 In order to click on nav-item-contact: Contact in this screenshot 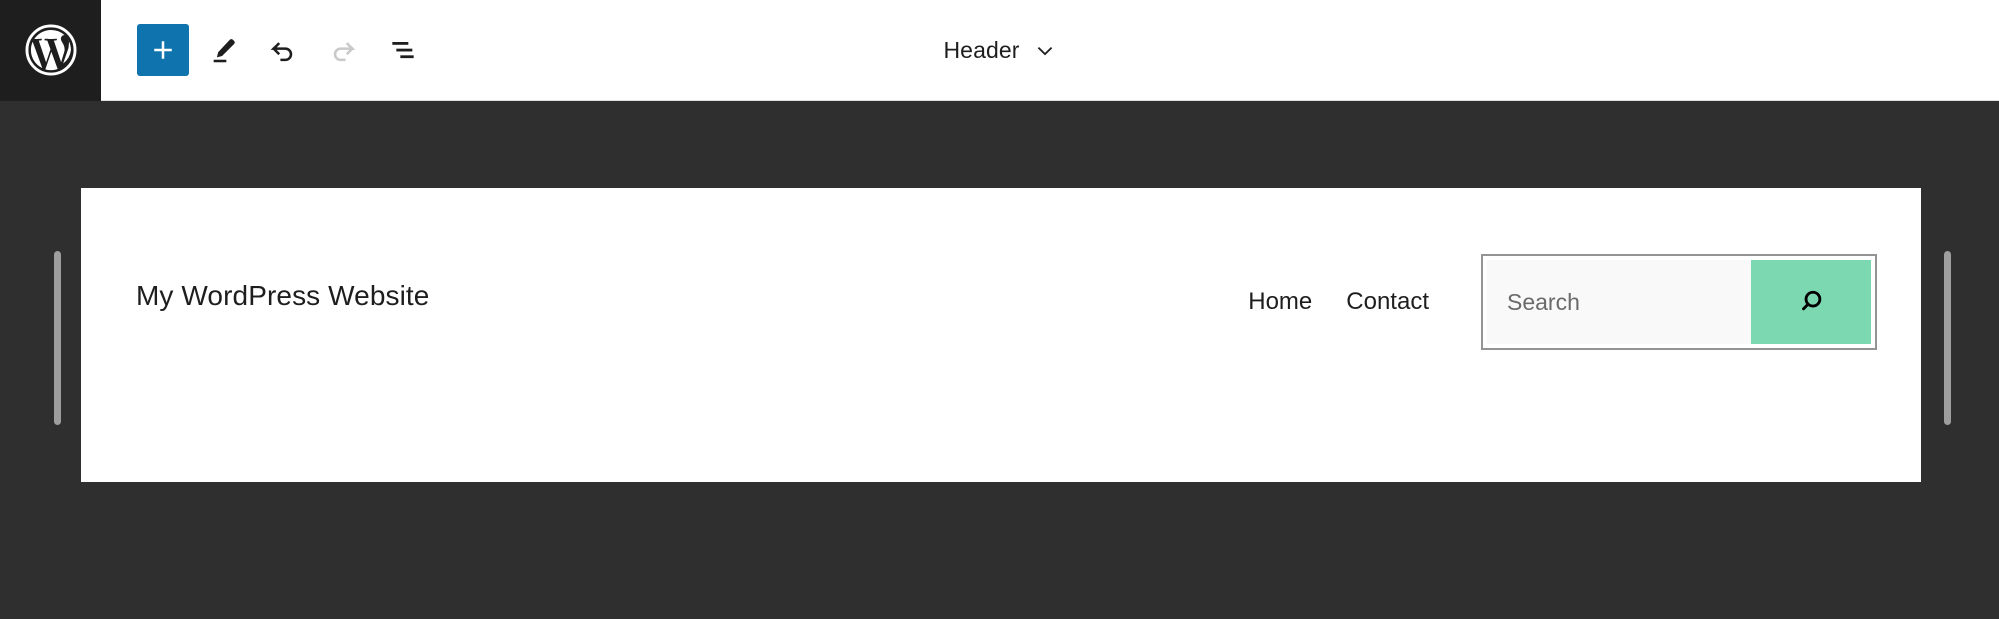, I will do `click(1387, 302)`.